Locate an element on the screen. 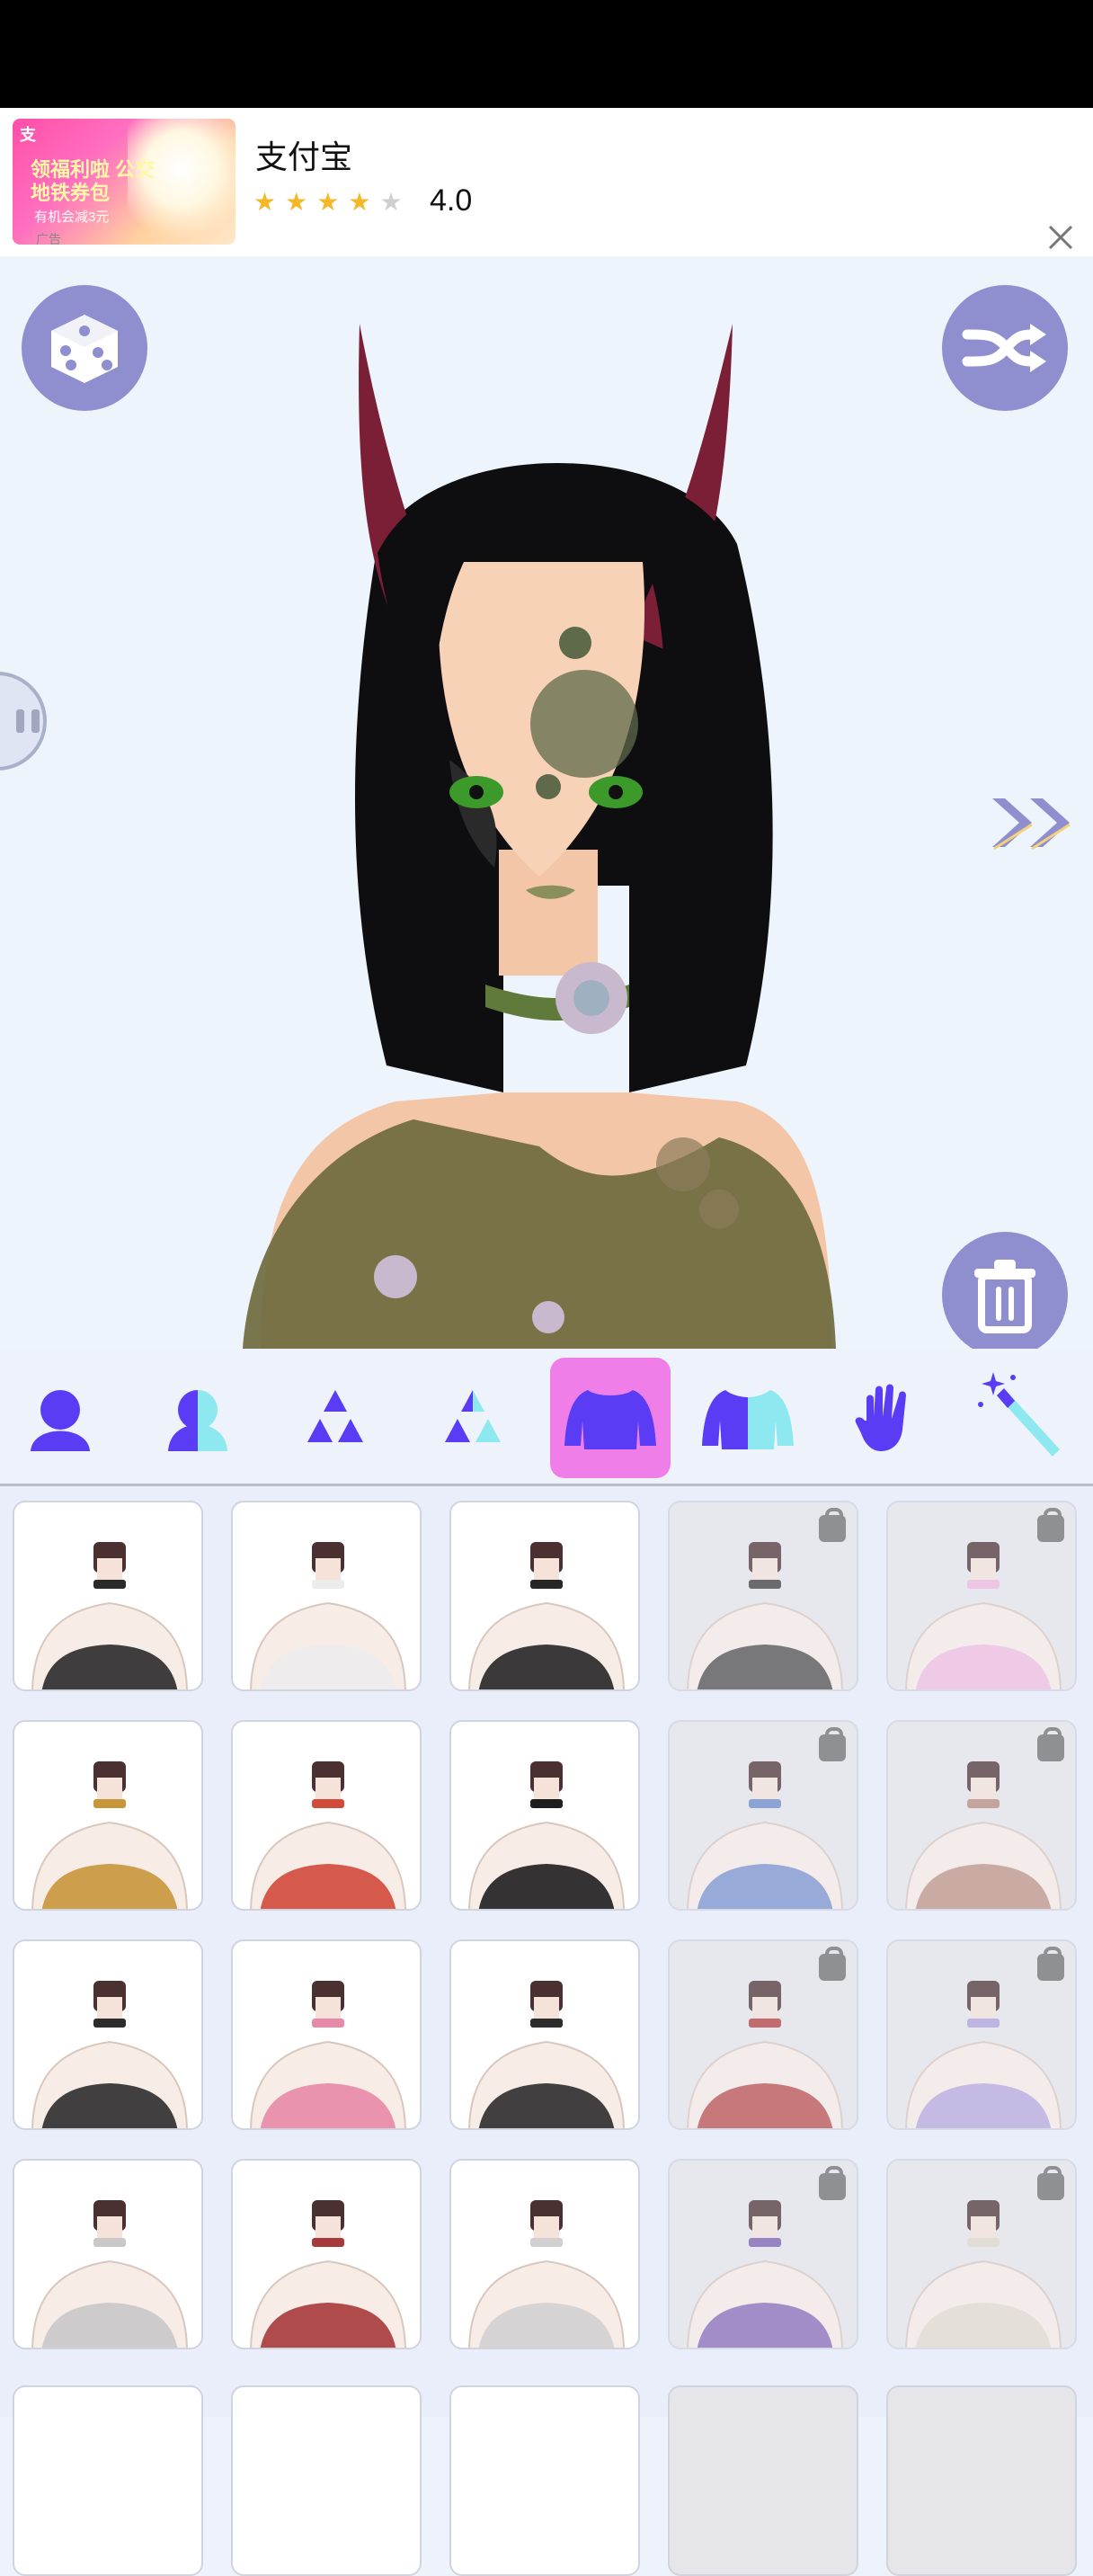  silhouette-half-icon is located at coordinates (197, 1421).